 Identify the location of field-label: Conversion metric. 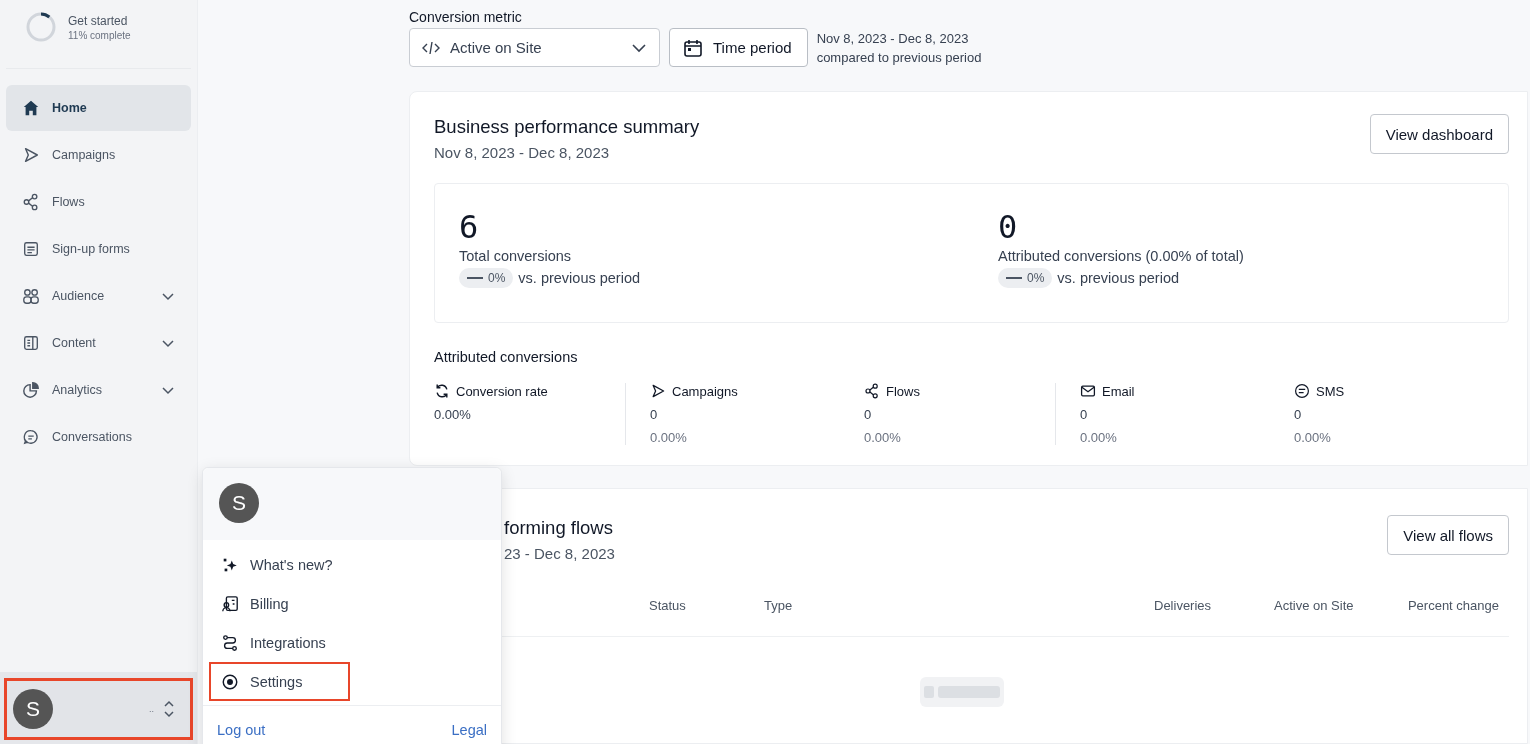
(466, 17).